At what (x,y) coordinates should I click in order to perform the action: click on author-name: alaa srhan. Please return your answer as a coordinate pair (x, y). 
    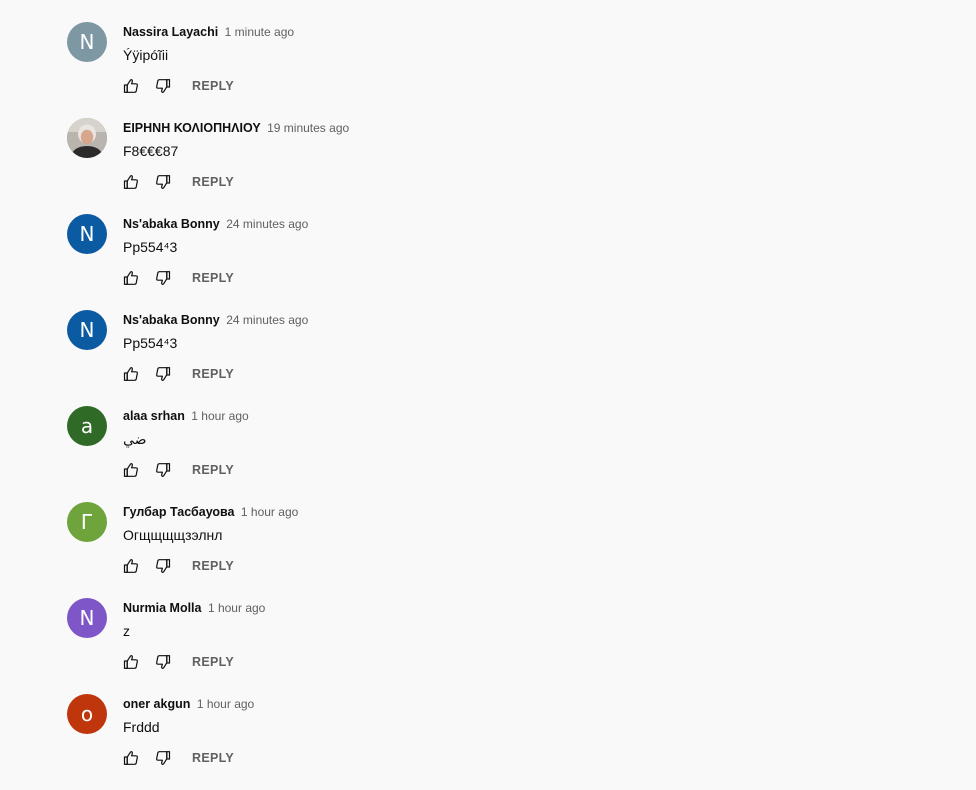
    Looking at the image, I should click on (154, 416).